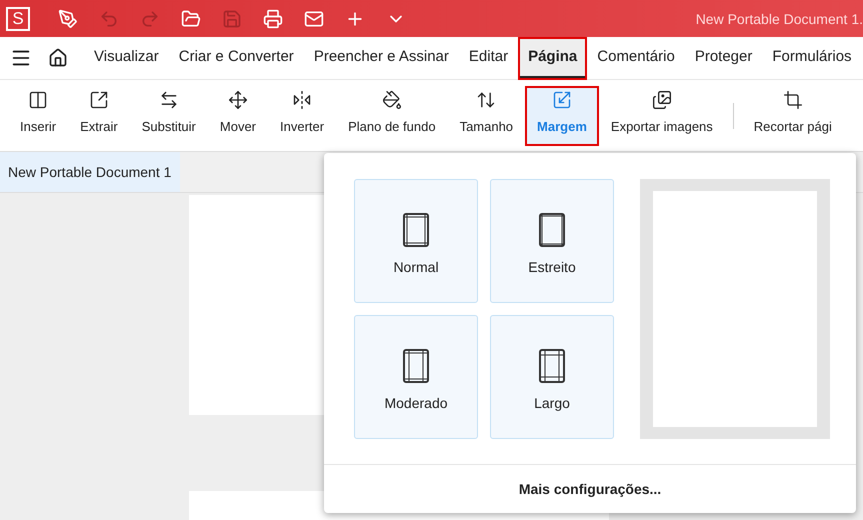  Describe the element at coordinates (109, 18) in the screenshot. I see `undo-icon` at that location.